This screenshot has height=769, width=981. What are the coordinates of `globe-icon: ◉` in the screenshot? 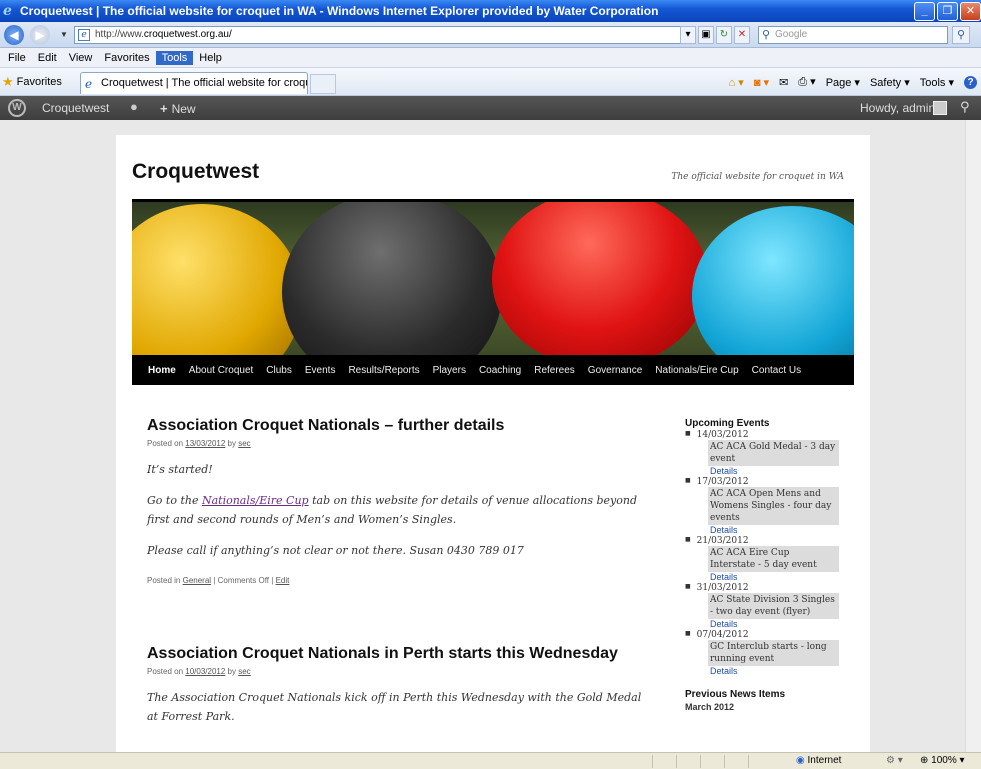 It's located at (800, 760).